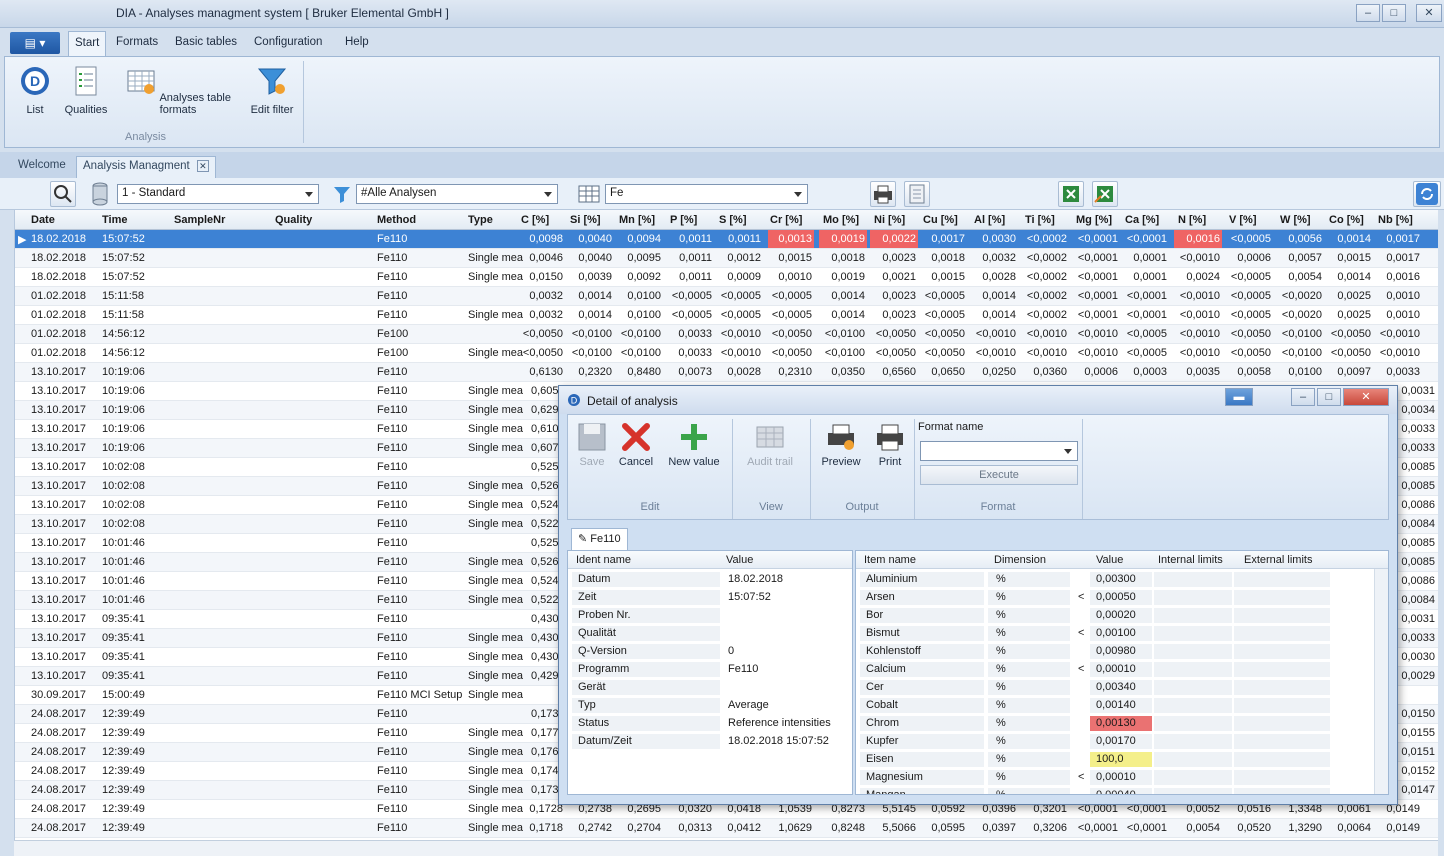  I want to click on tab-analysis-managment: Analysis Managment ✕, so click(146, 167).